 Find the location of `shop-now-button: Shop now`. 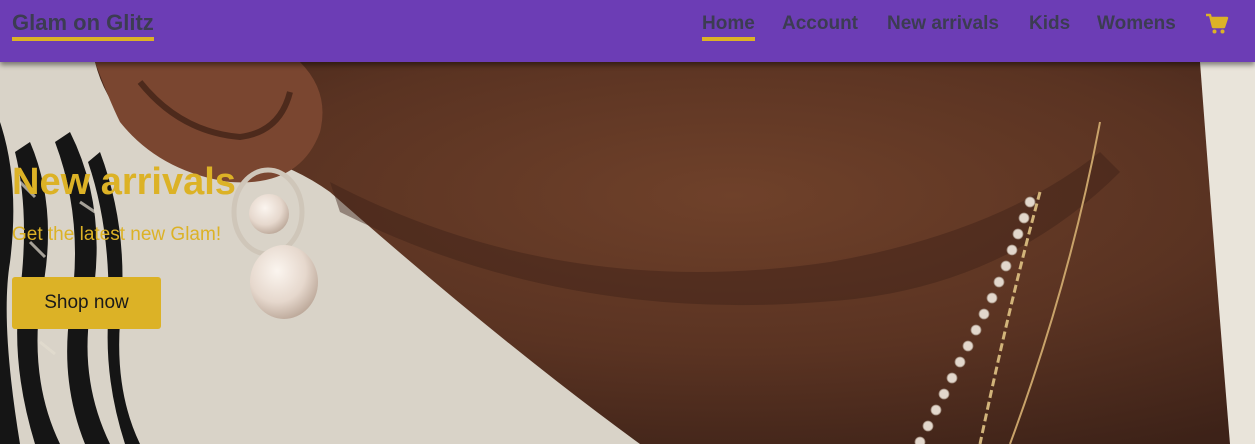

shop-now-button: Shop now is located at coordinates (86, 303).